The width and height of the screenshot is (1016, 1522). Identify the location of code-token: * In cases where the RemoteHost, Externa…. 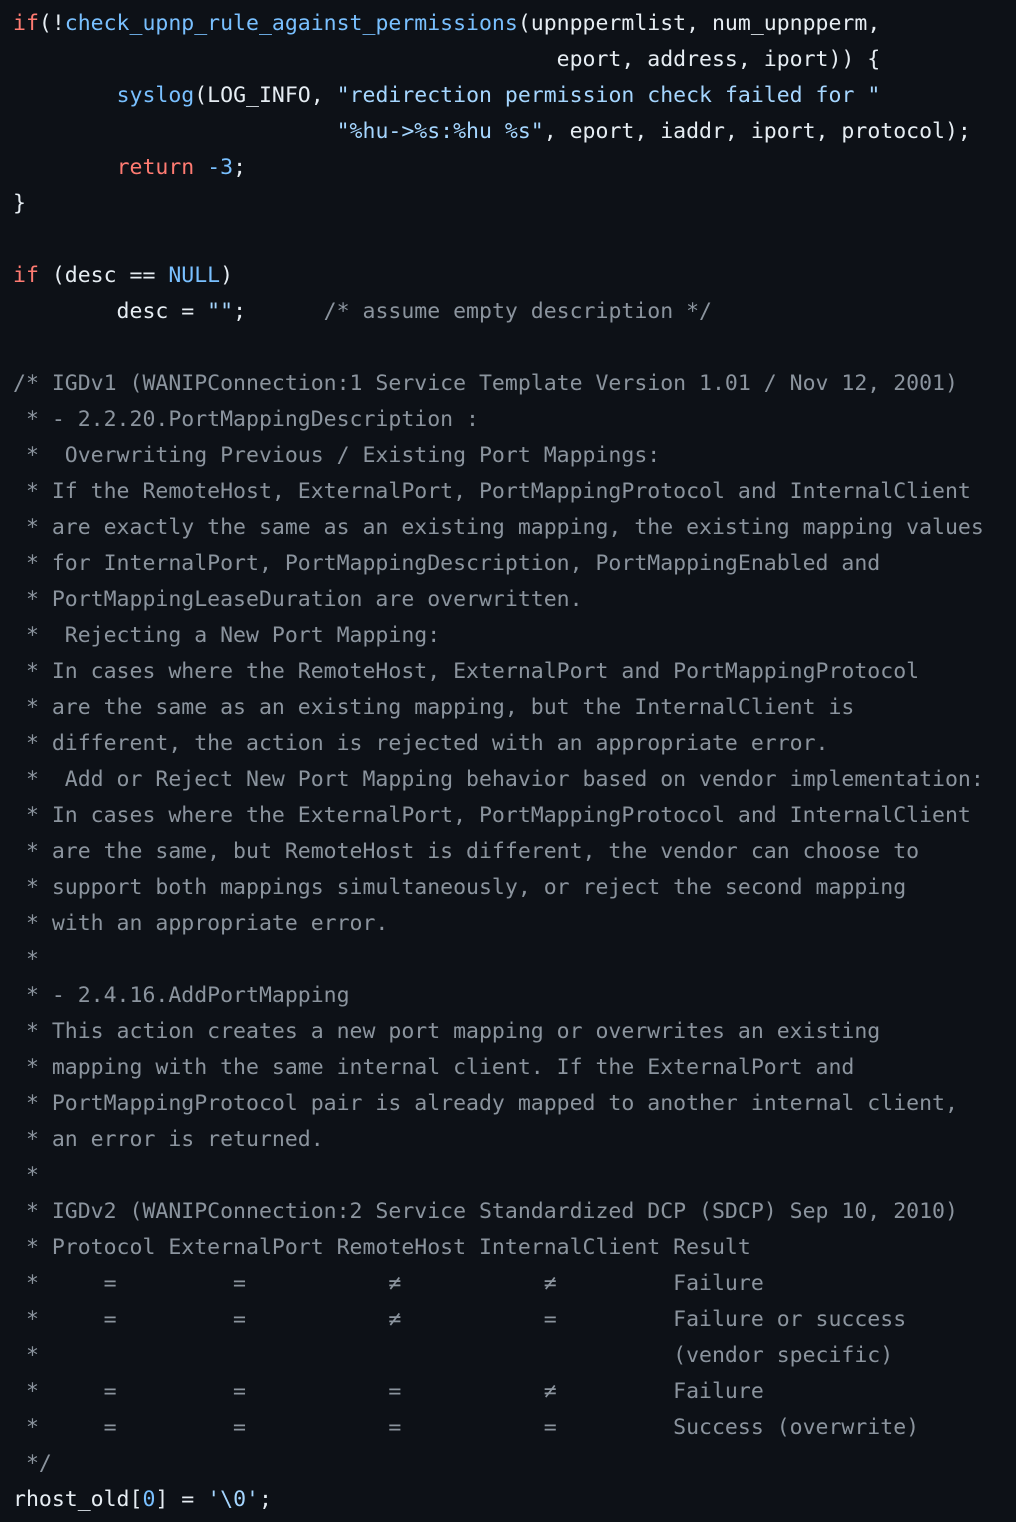
(466, 671).